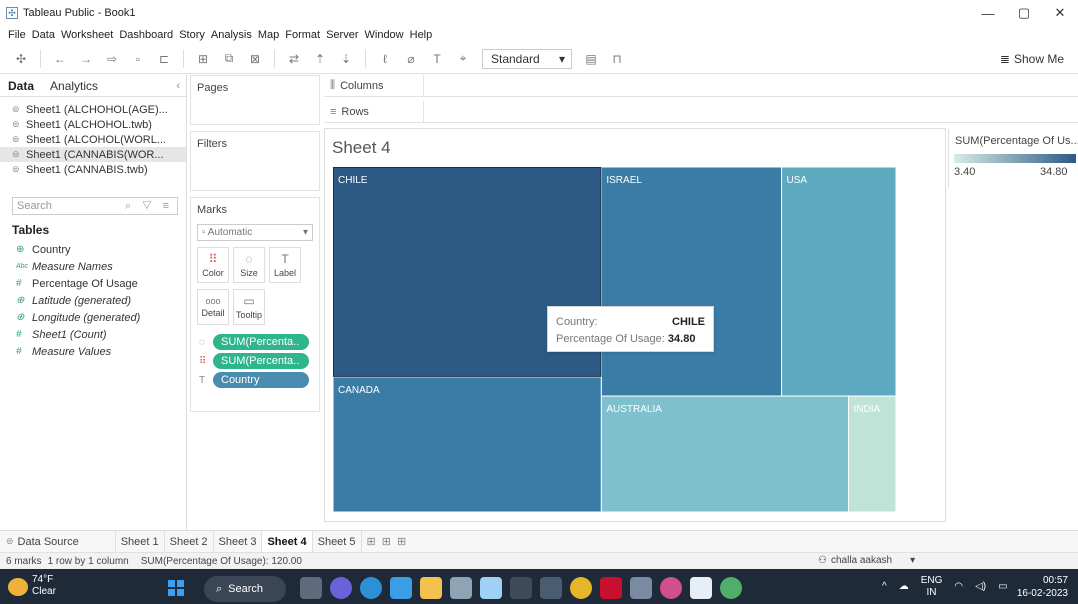  What do you see at coordinates (311, 588) in the screenshot?
I see `task-view-icon` at bounding box center [311, 588].